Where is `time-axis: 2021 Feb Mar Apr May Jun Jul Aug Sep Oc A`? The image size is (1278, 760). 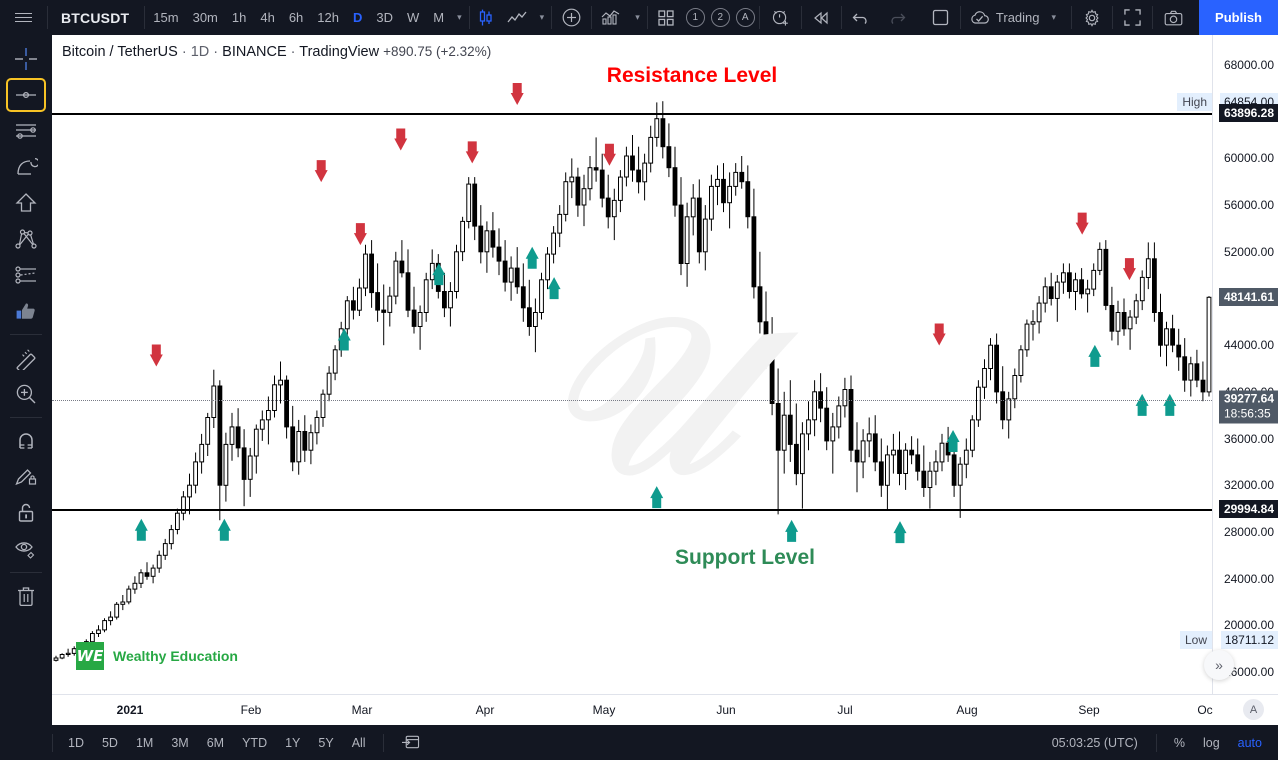 time-axis: 2021 Feb Mar Apr May Jun Jul Aug Sep Oc A is located at coordinates (665, 709).